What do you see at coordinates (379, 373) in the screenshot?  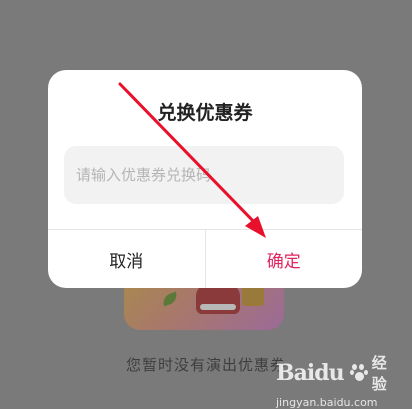 I see `watermark-label: 经验` at bounding box center [379, 373].